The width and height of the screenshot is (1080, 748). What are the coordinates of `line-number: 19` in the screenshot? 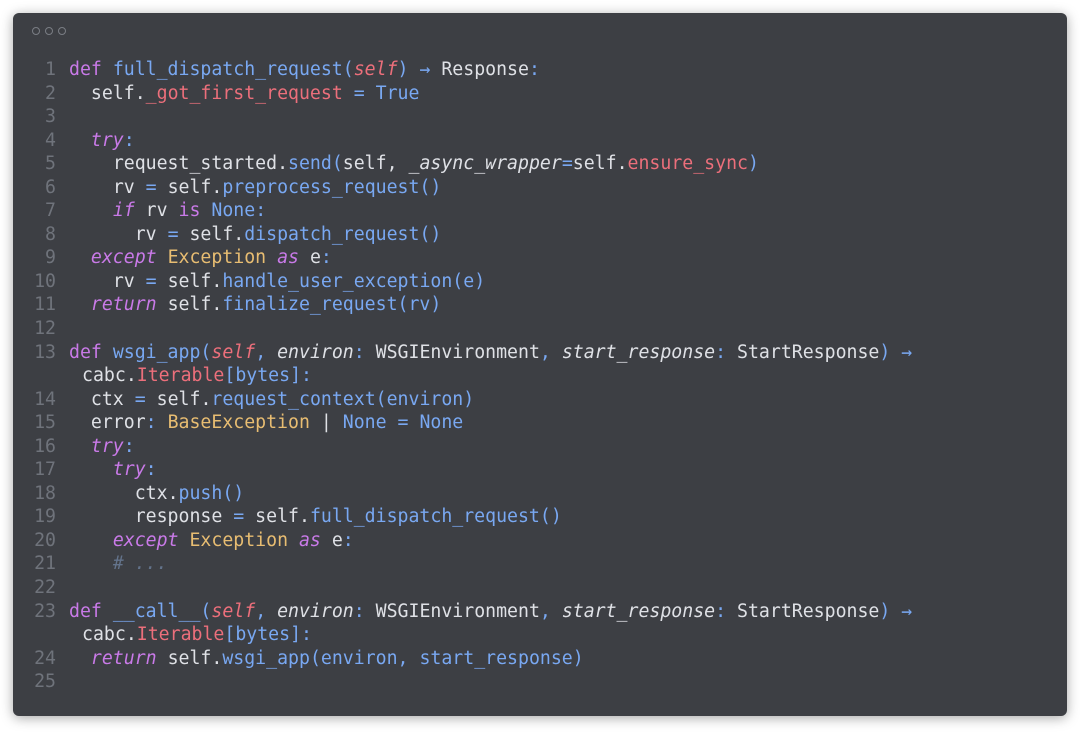 It's located at (45, 517).